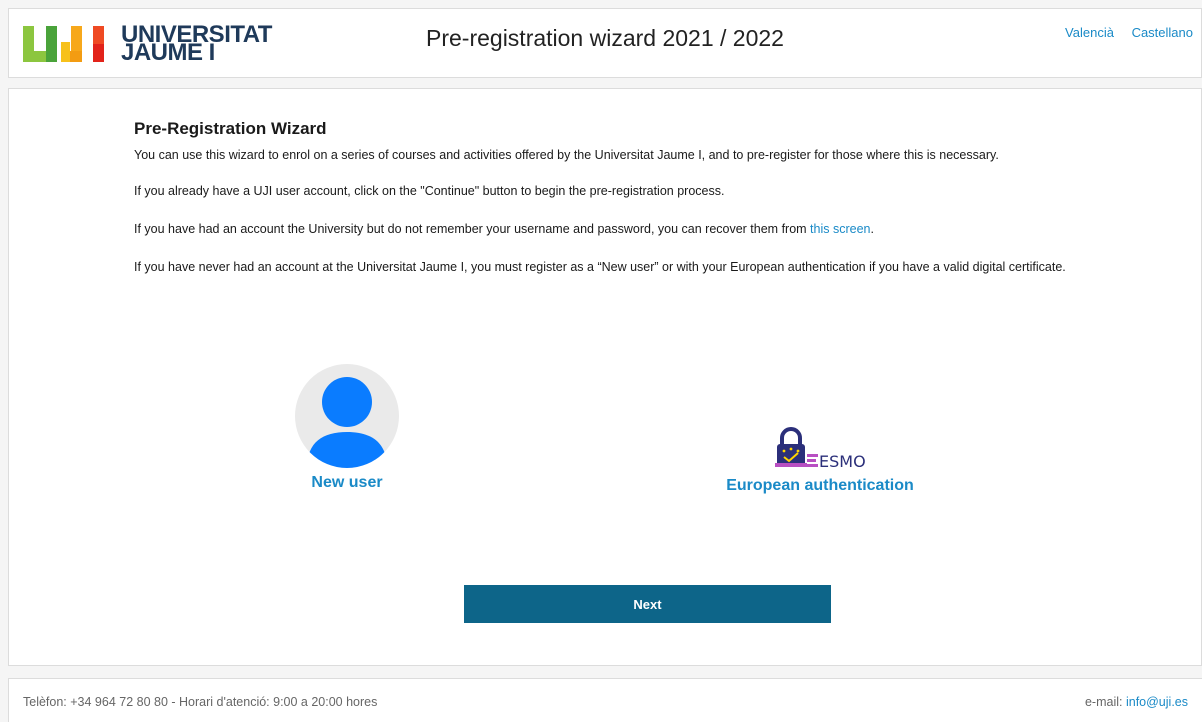 The height and width of the screenshot is (722, 1202). Describe the element at coordinates (820, 485) in the screenshot. I see `european-auth-label: European authentication` at that location.